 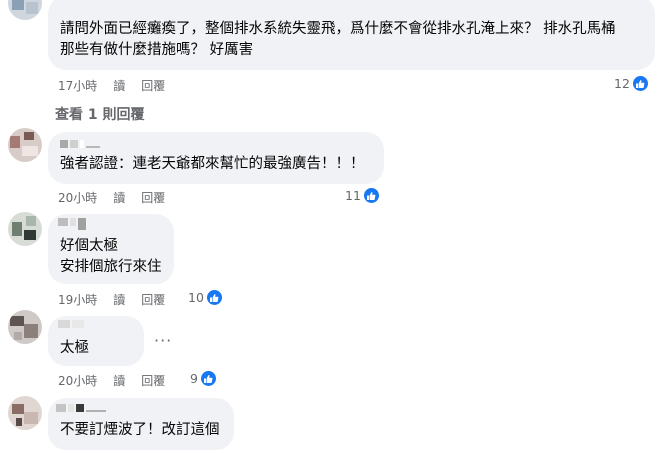 What do you see at coordinates (163, 340) in the screenshot?
I see `more-options-button: ···` at bounding box center [163, 340].